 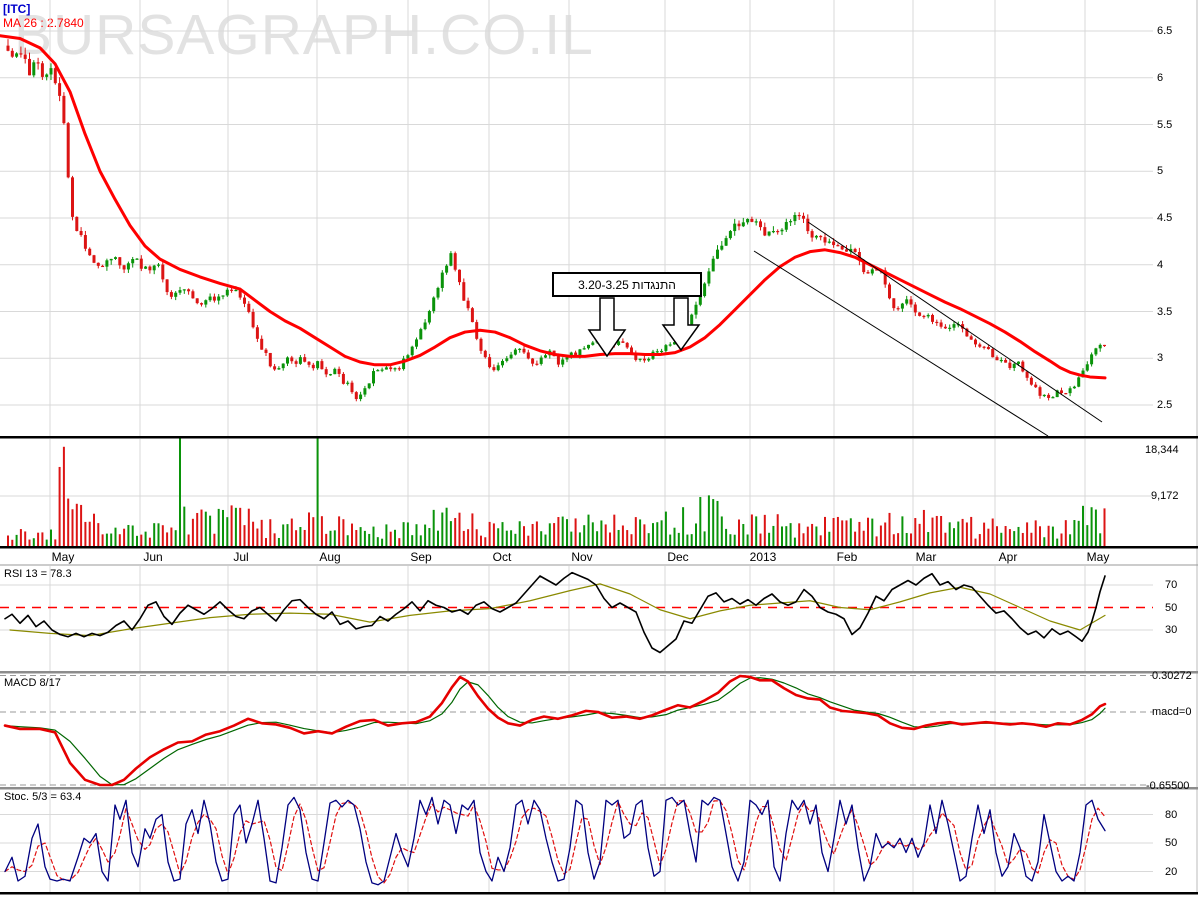 What do you see at coordinates (644, 327) in the screenshot?
I see `annotation-arrows-layer` at bounding box center [644, 327].